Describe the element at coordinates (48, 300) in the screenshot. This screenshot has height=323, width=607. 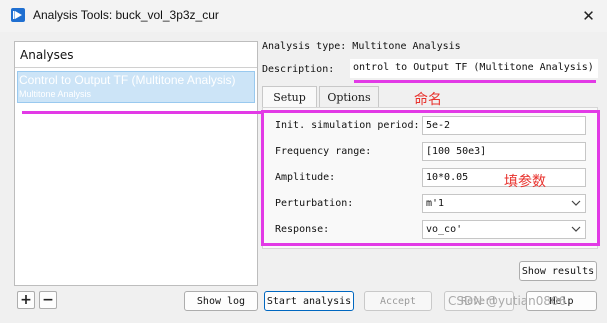
I see `remove-analysis-button: −` at that location.